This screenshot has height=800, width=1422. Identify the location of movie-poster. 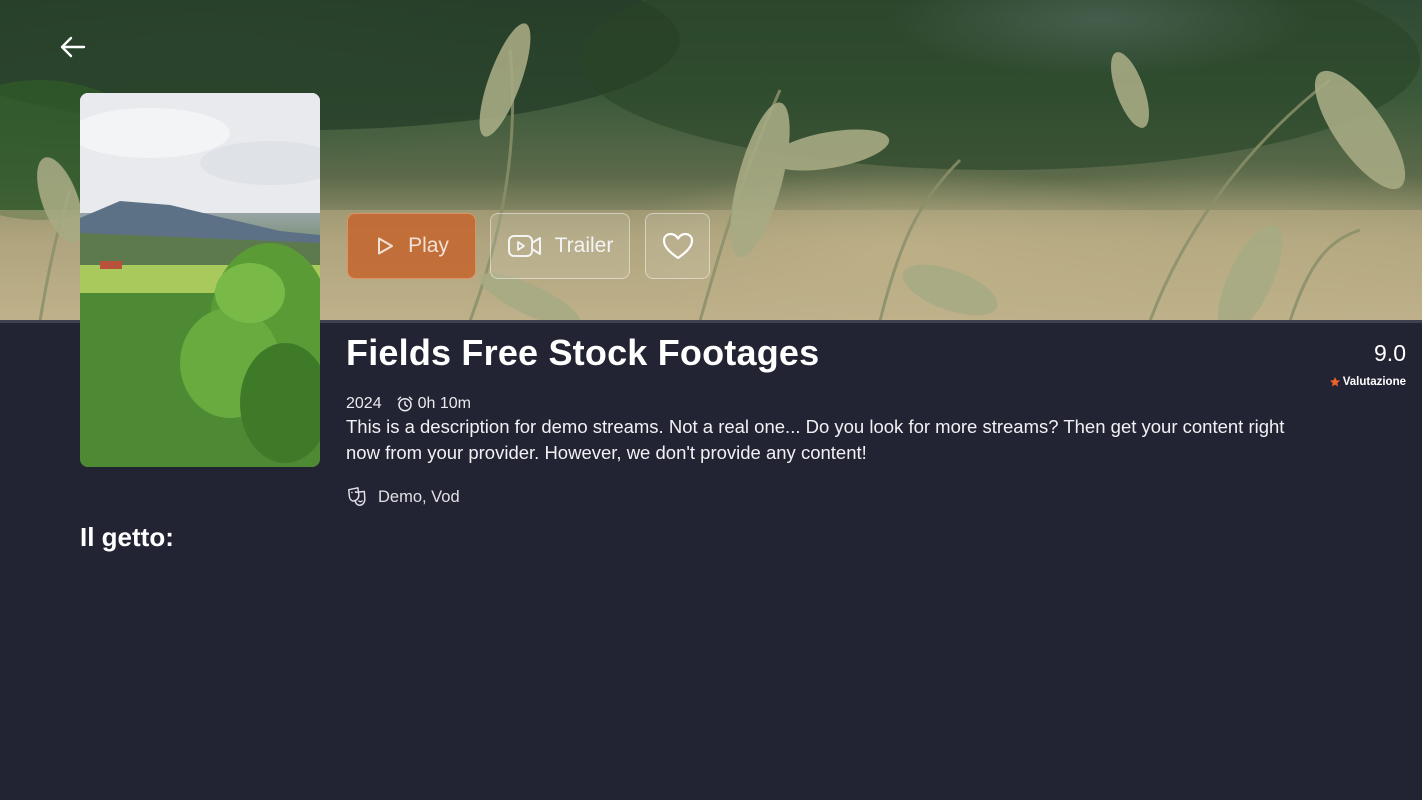
(200, 280).